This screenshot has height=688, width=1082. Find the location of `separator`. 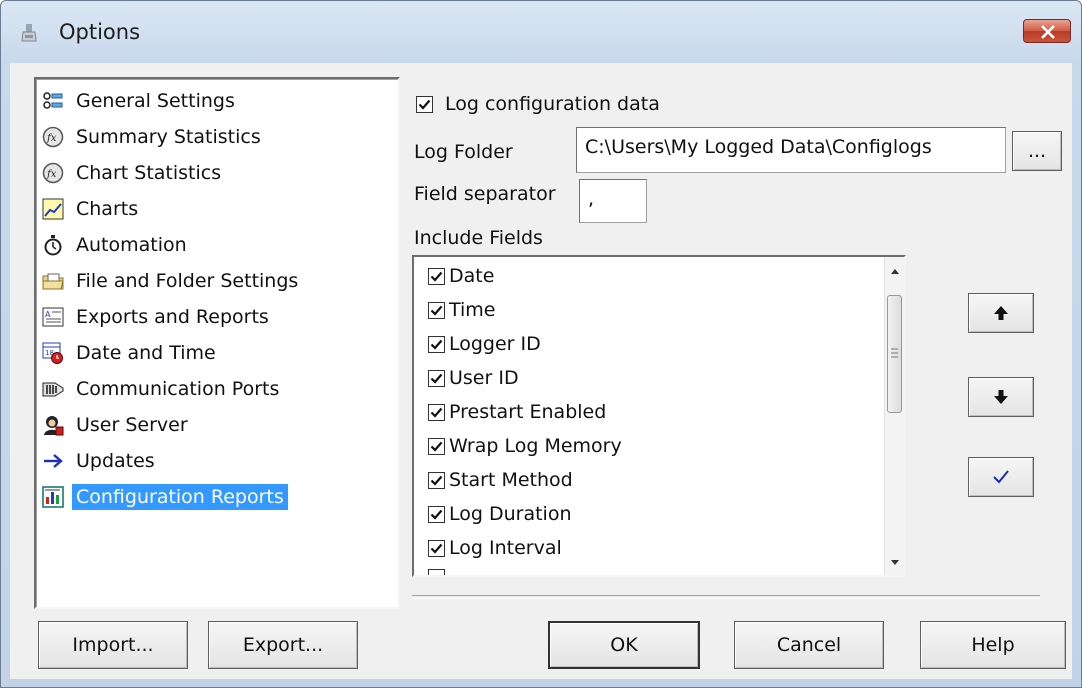

separator is located at coordinates (726, 597).